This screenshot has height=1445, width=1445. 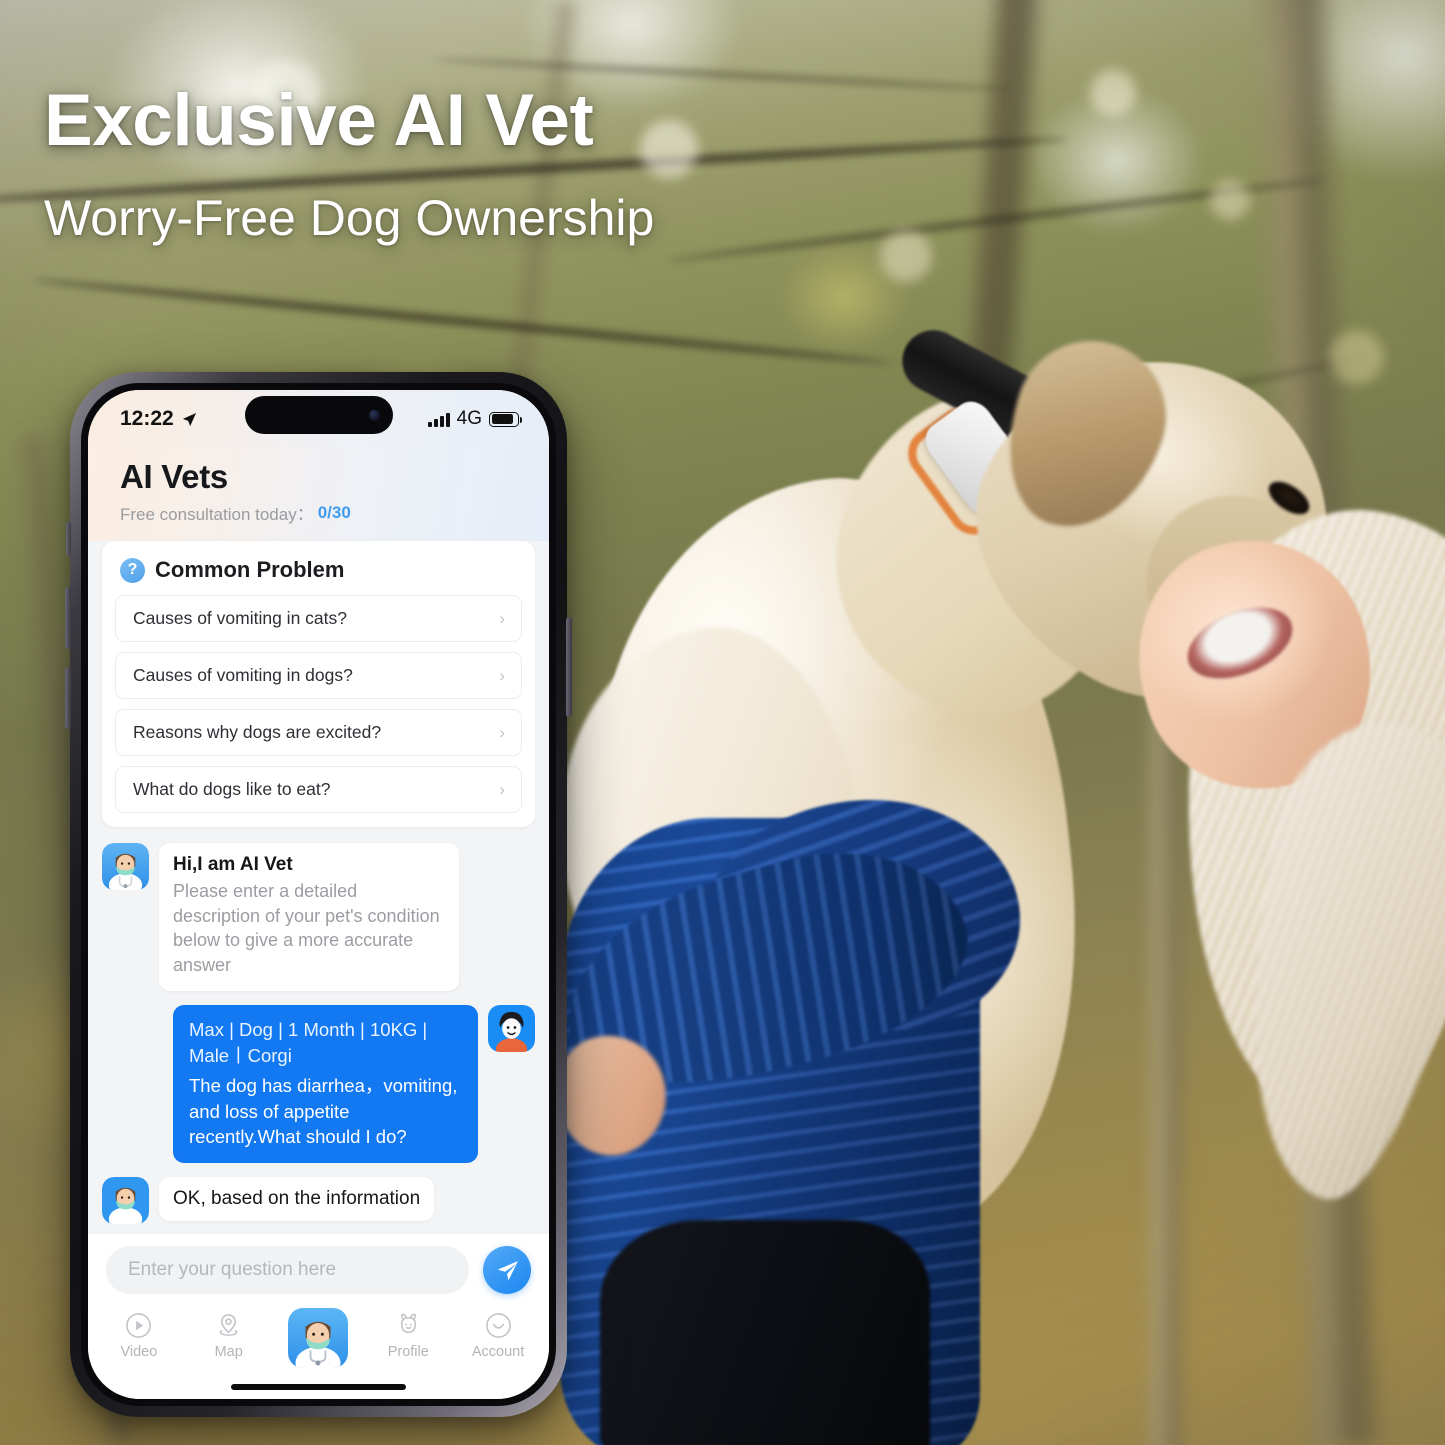 What do you see at coordinates (250, 569) in the screenshot?
I see `common-problem-title: Common Problem` at bounding box center [250, 569].